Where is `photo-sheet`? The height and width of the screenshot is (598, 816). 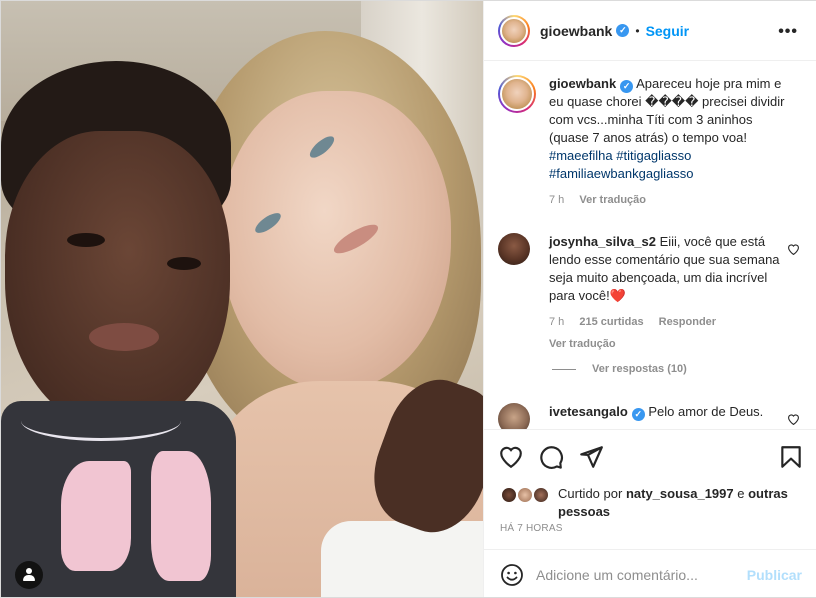 photo-sheet is located at coordinates (402, 559).